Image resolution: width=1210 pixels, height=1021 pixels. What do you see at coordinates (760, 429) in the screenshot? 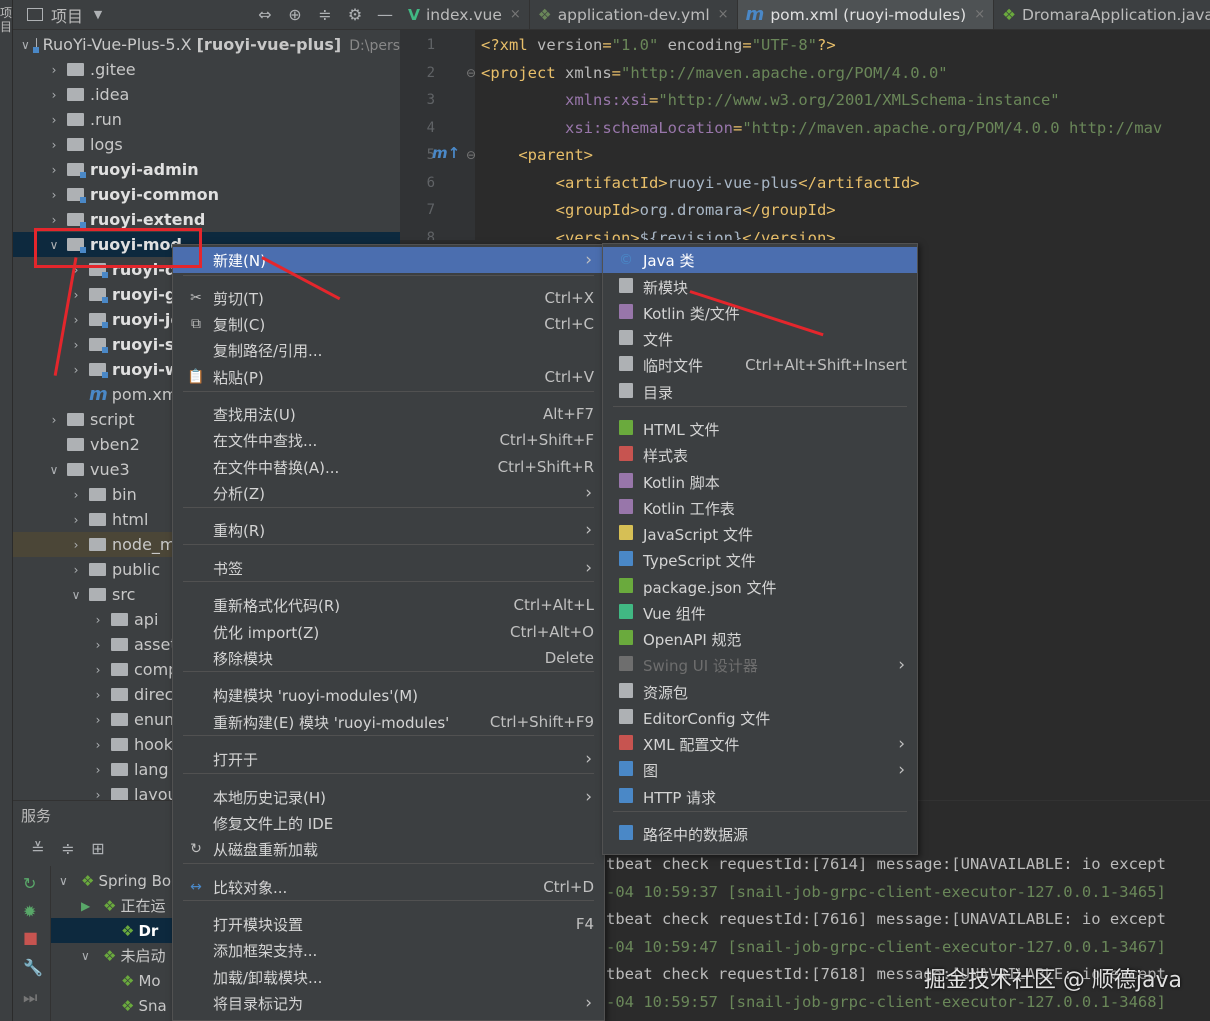
I see `new-menu-item: HTML 文件` at bounding box center [760, 429].